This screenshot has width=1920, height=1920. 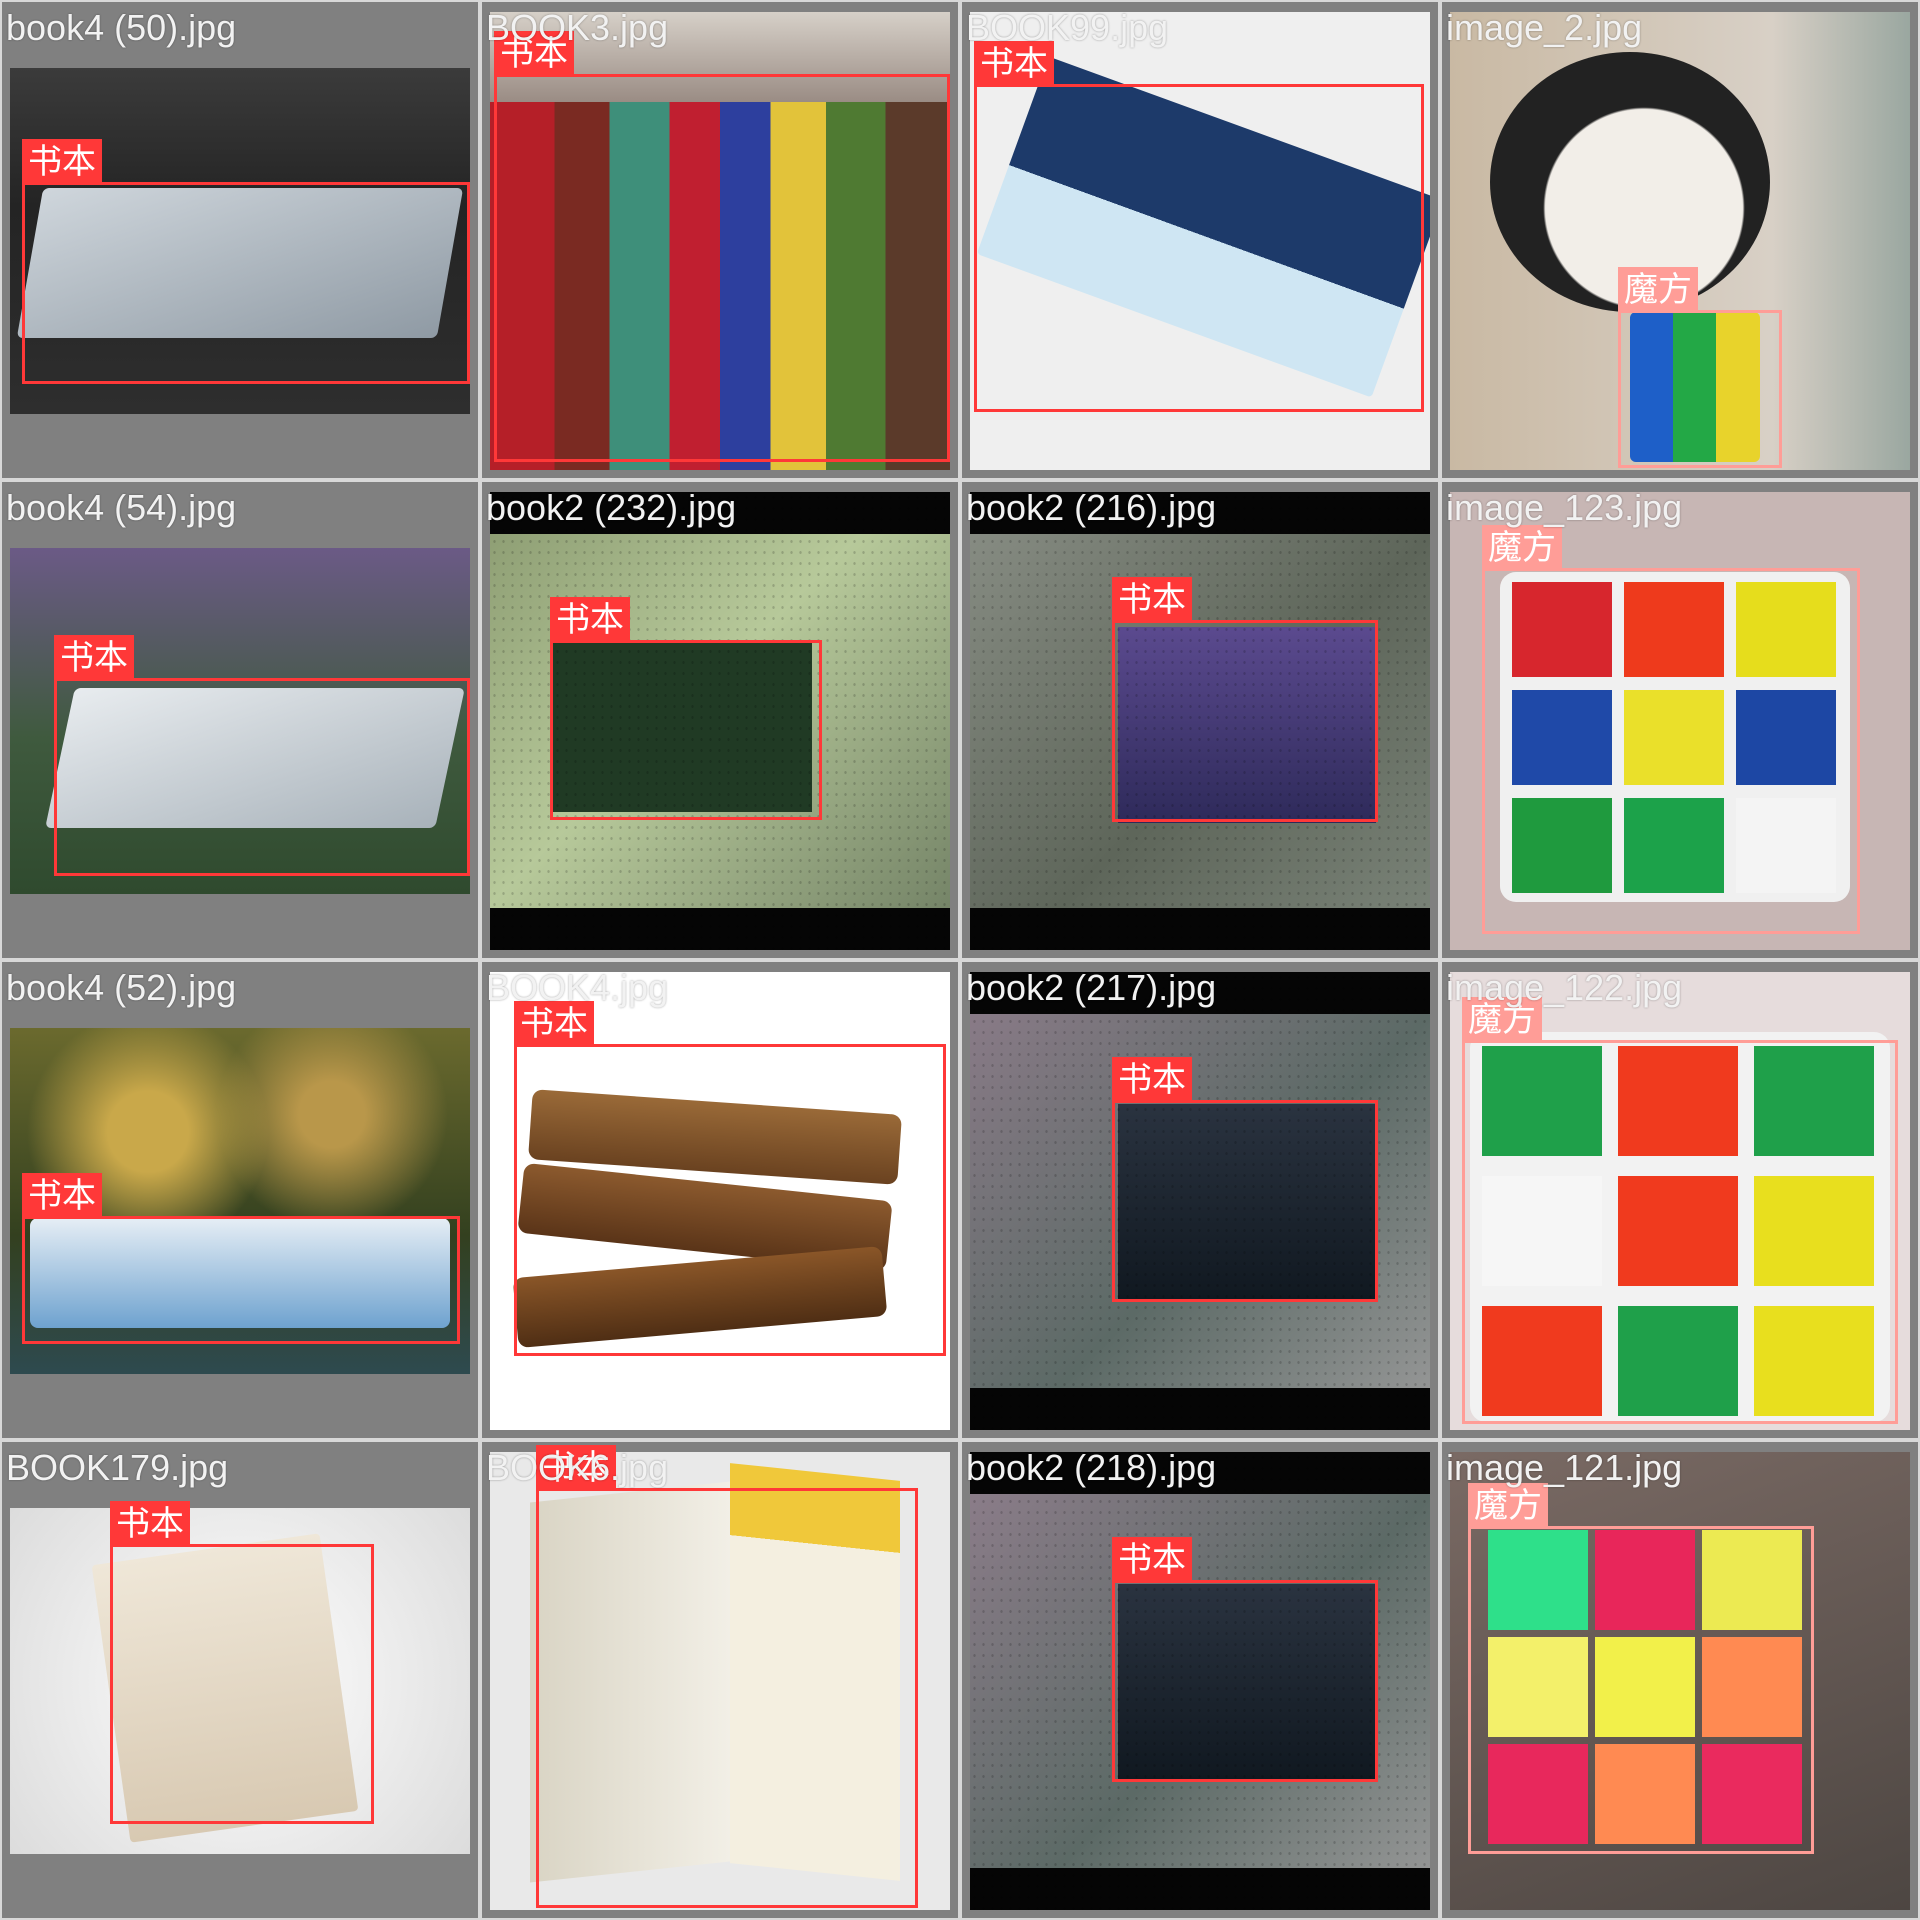 I want to click on tile: 书本 book4 (54).jpg, so click(x=240, y=720).